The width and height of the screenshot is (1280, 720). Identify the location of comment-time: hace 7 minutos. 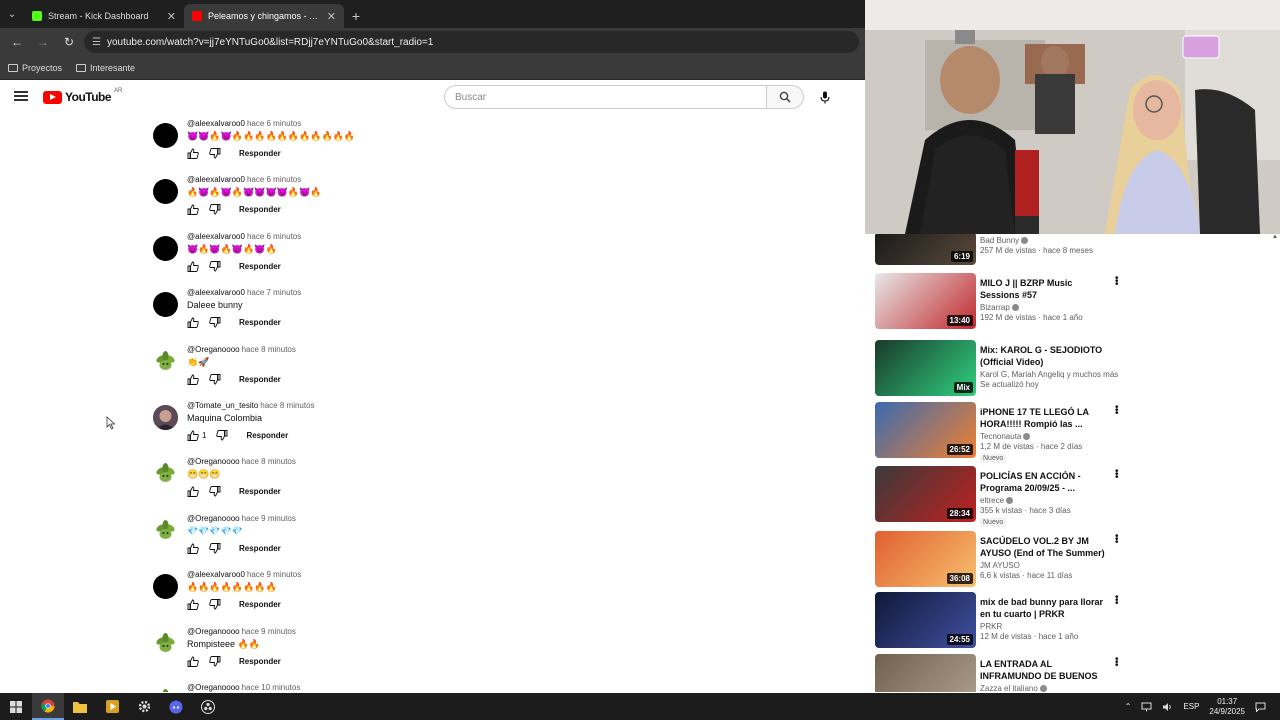
(274, 292).